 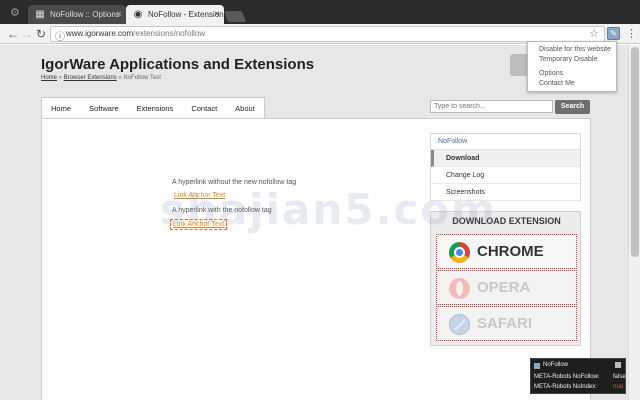 What do you see at coordinates (572, 84) in the screenshot?
I see `menu-item-contact-me: Contact Me` at bounding box center [572, 84].